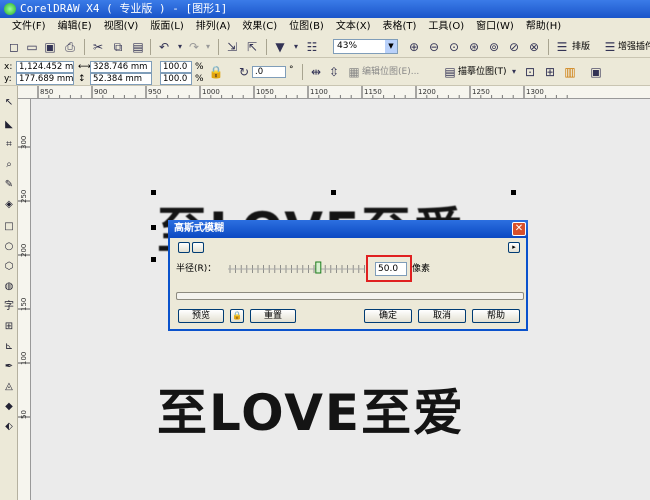 The image size is (650, 500). Describe the element at coordinates (348, 229) in the screenshot. I see `dialog-titlebar: 高斯式模糊 ✕` at that location.